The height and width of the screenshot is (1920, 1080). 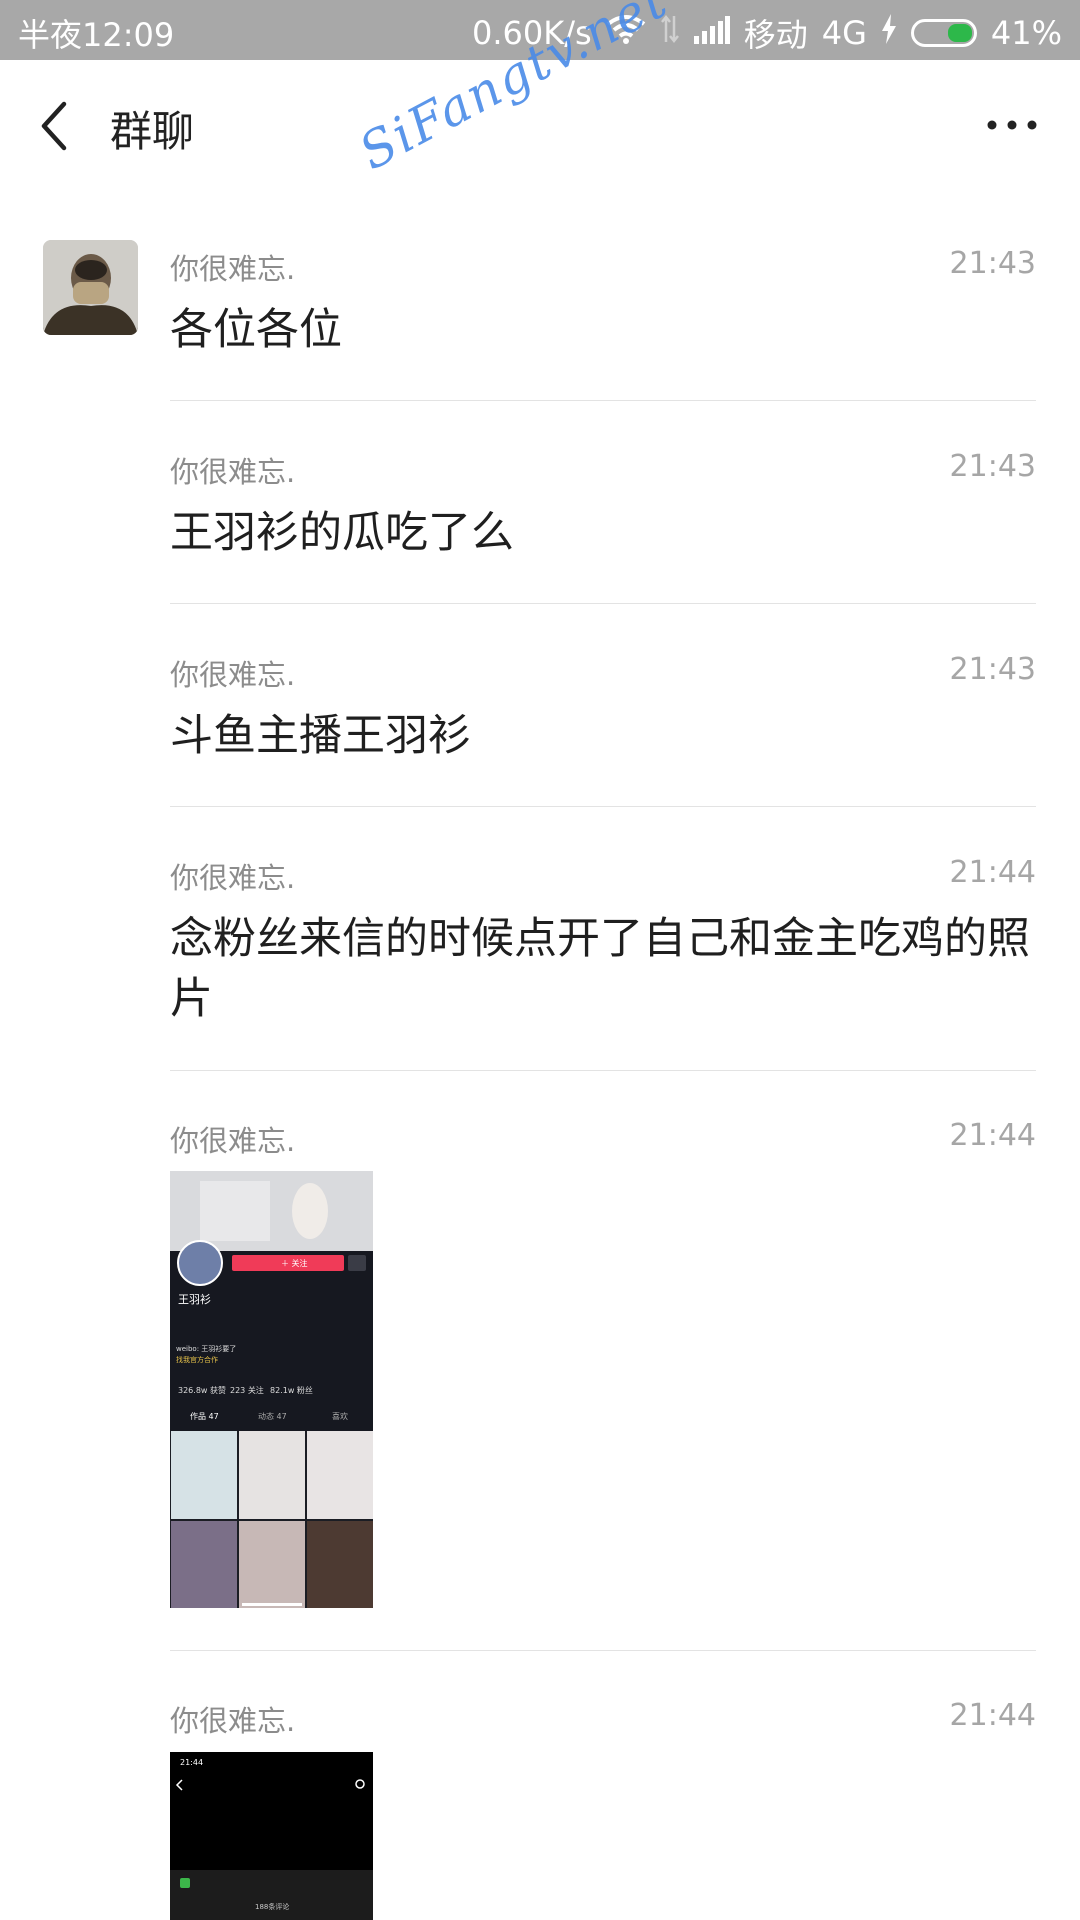 What do you see at coordinates (603, 707) in the screenshot?
I see `message-item: 你很难忘. 21:43 斗鱼主播王羽衫` at bounding box center [603, 707].